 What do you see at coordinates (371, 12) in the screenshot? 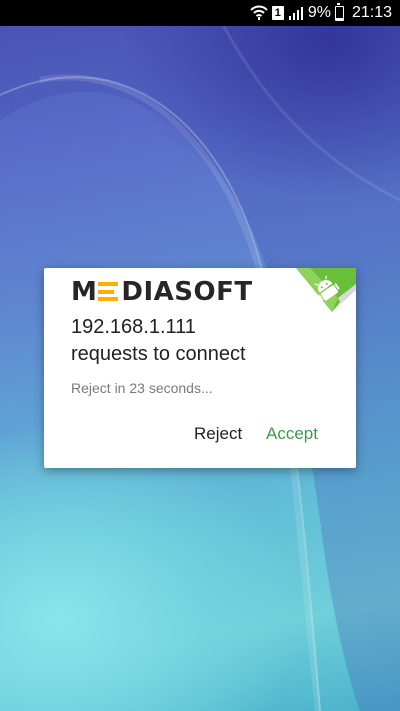
I see `clock: 21:13` at bounding box center [371, 12].